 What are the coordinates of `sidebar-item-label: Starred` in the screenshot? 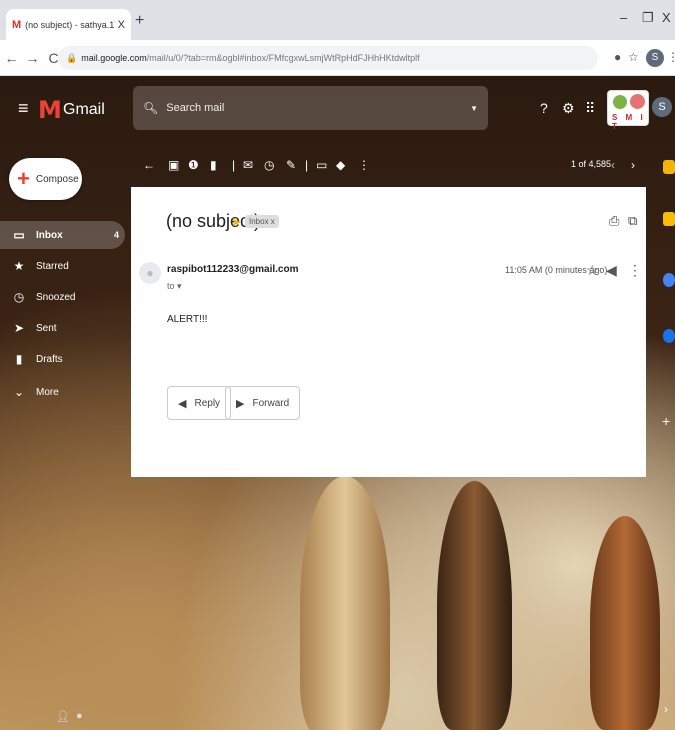 It's located at (52, 266).